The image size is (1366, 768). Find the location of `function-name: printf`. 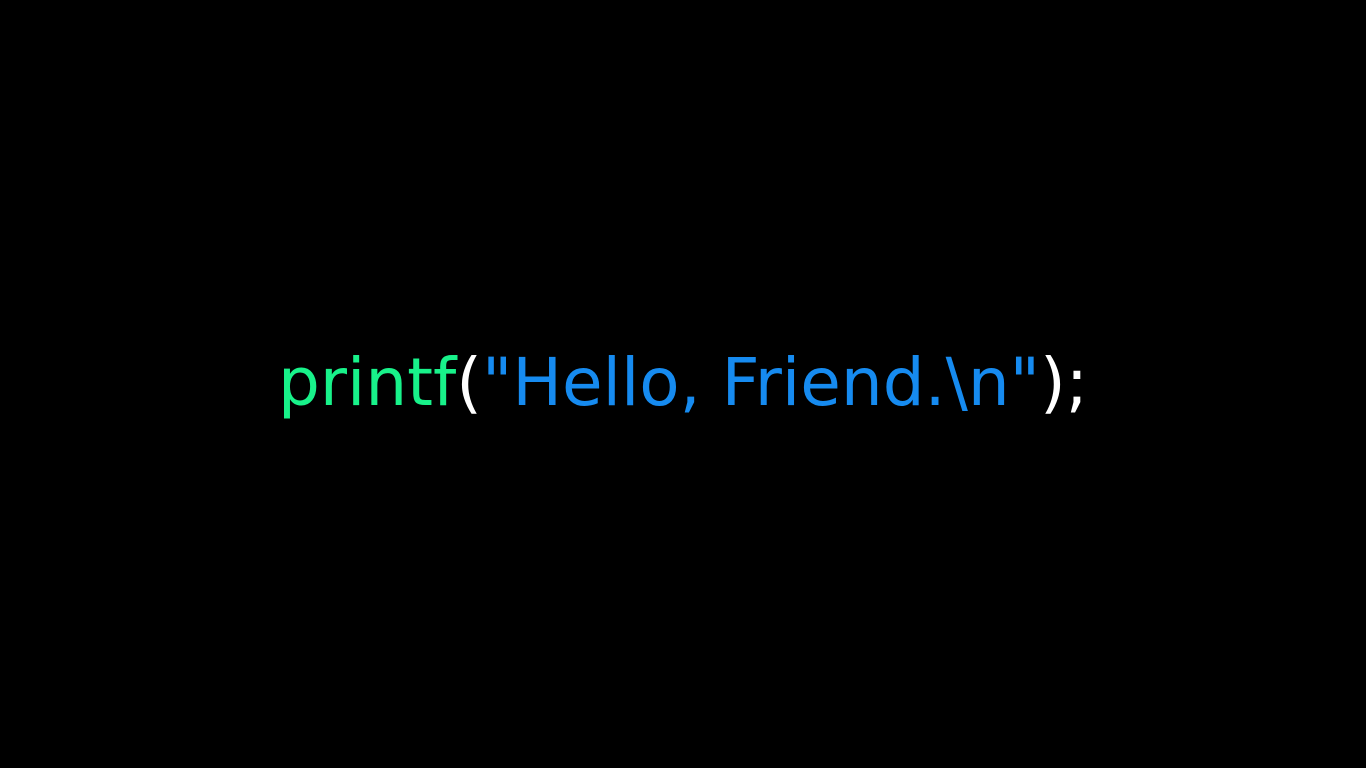

function-name: printf is located at coordinates (367, 382).